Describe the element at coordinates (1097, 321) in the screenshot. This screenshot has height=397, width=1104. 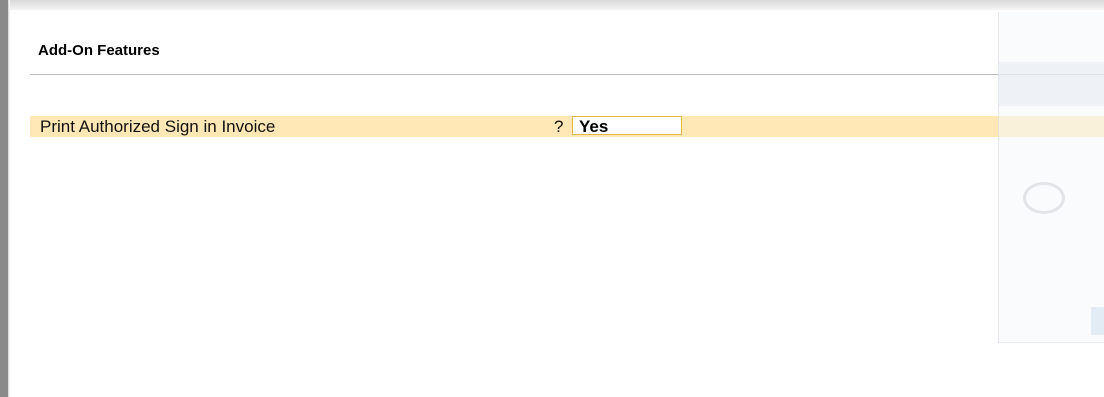
I see `ghost-button` at that location.